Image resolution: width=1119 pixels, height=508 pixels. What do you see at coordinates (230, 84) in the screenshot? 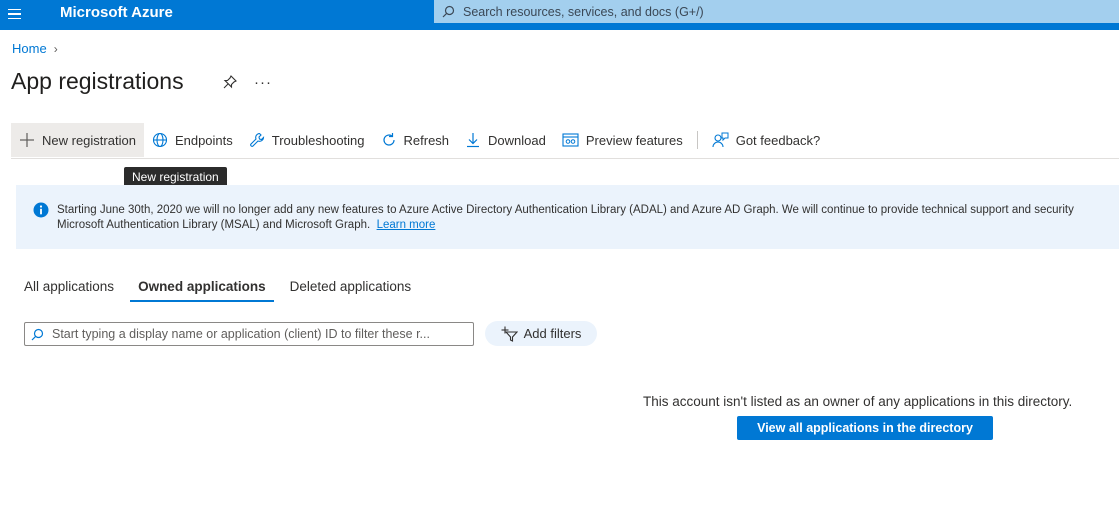
I see `pin-icon` at bounding box center [230, 84].